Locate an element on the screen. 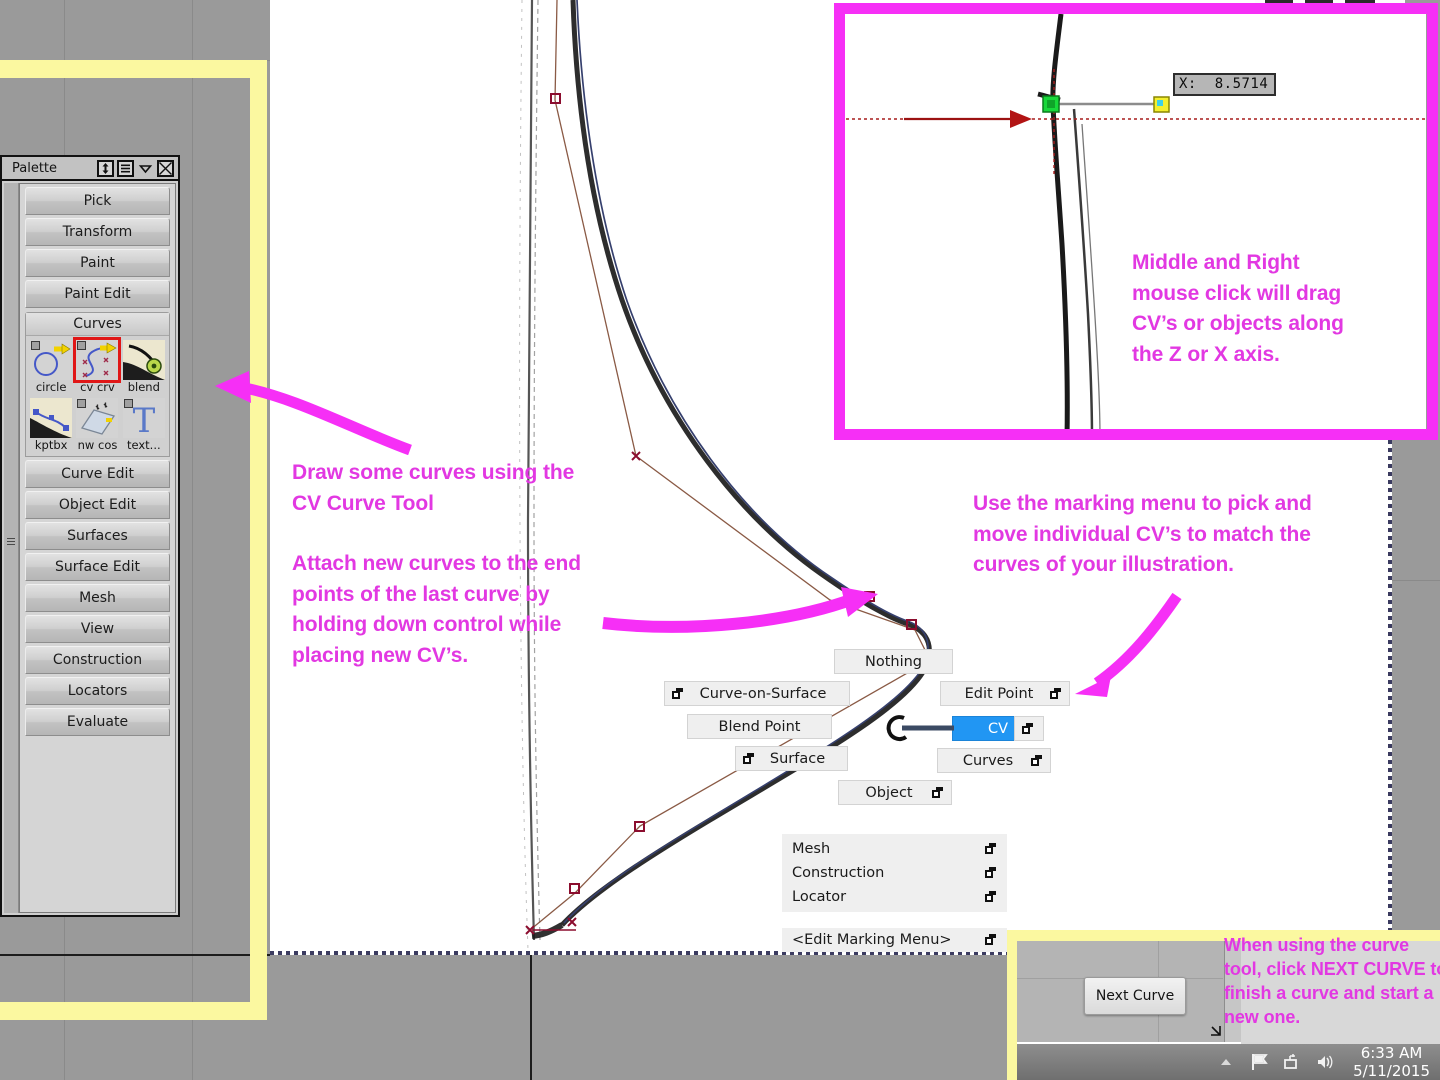 The width and height of the screenshot is (1440, 1080). show-hidden-icons-arrow is located at coordinates (1226, 1062).